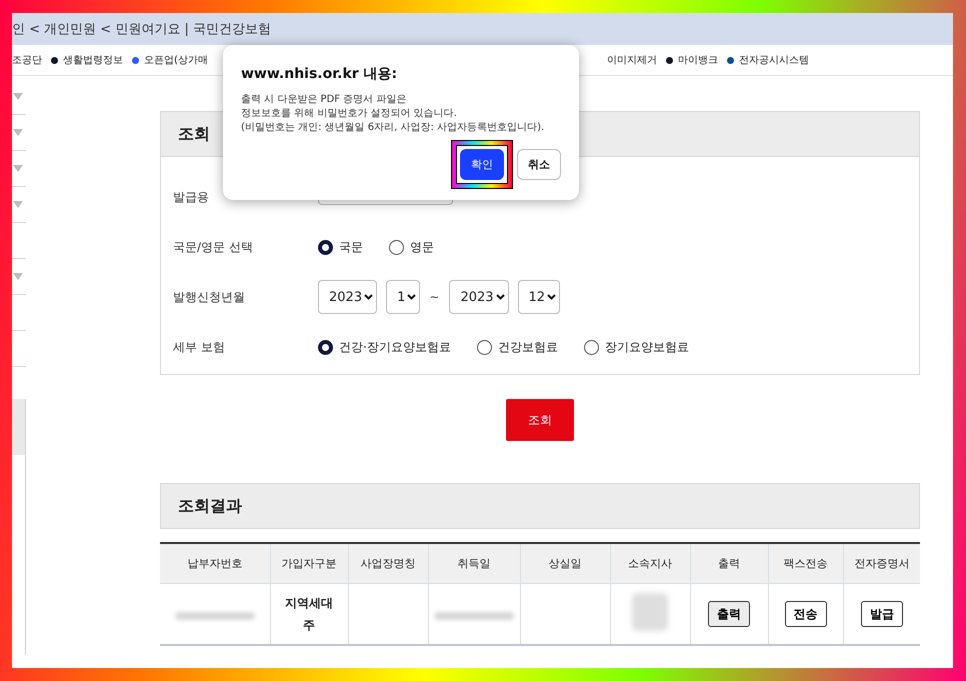  Describe the element at coordinates (528, 347) in the screenshot. I see `radio-label: 건강보험료` at that location.